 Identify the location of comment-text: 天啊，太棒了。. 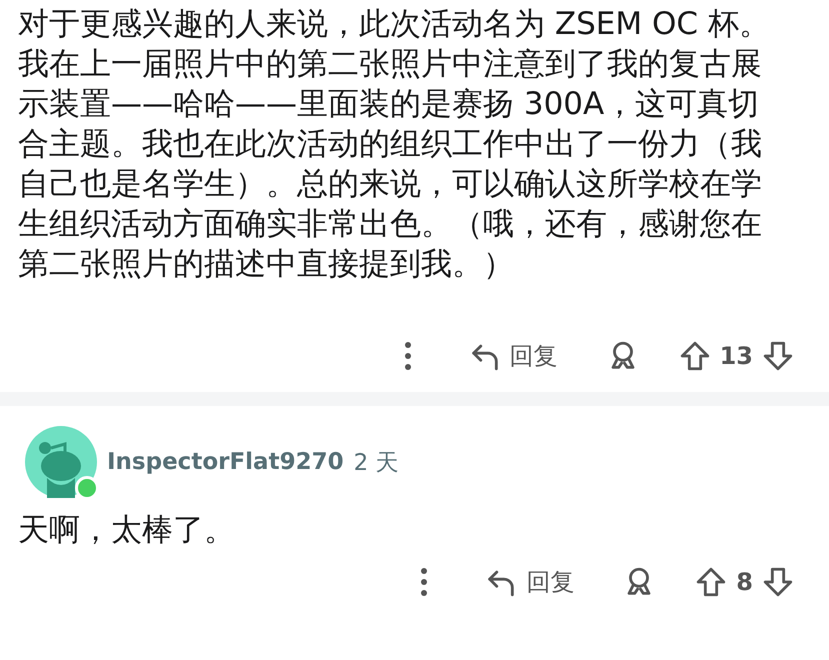
(127, 530).